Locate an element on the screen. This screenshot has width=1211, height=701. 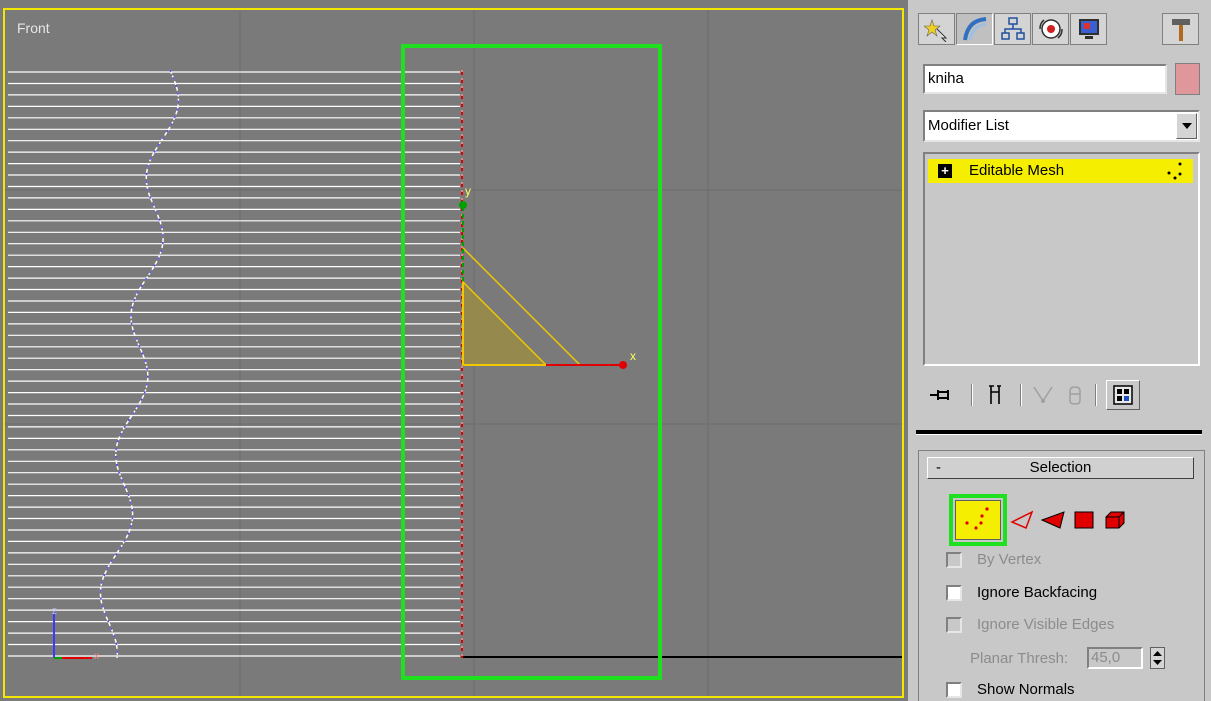
modifier-list-dropdown: Modifier List is located at coordinates (1061, 126).